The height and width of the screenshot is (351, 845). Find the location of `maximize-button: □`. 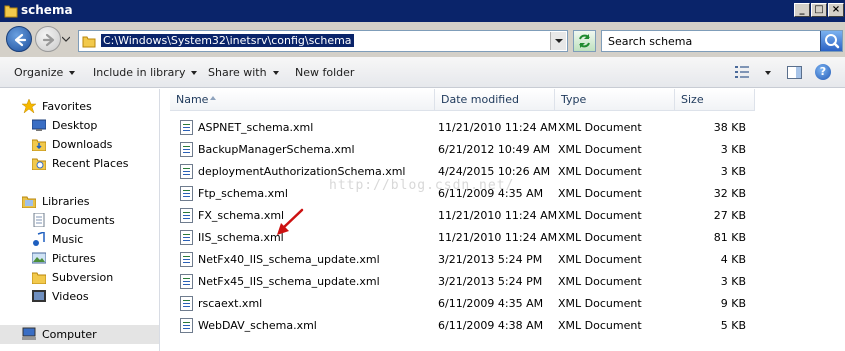

maximize-button: □ is located at coordinates (819, 10).